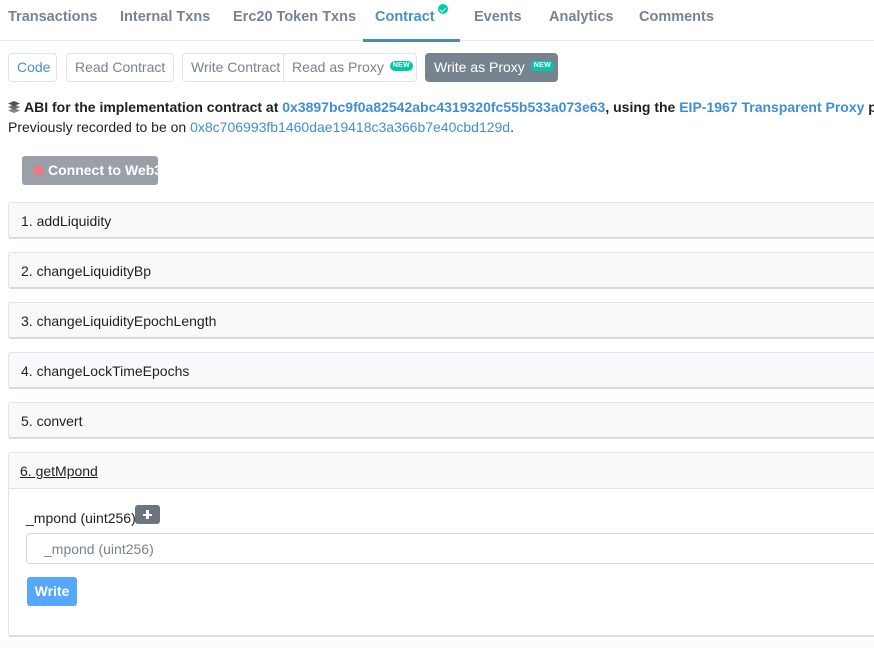  Describe the element at coordinates (581, 17) in the screenshot. I see `tab-label: Analytics` at that location.